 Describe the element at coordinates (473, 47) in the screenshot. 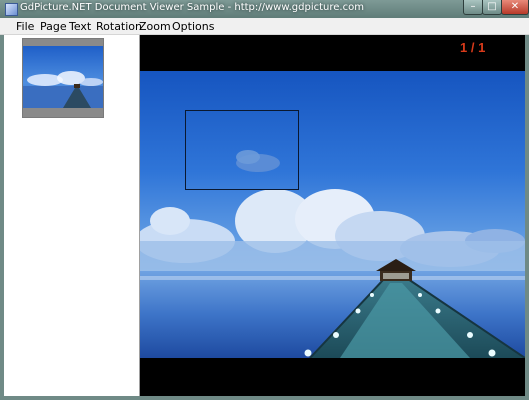

I see `page-indicator: 1 / 1` at that location.